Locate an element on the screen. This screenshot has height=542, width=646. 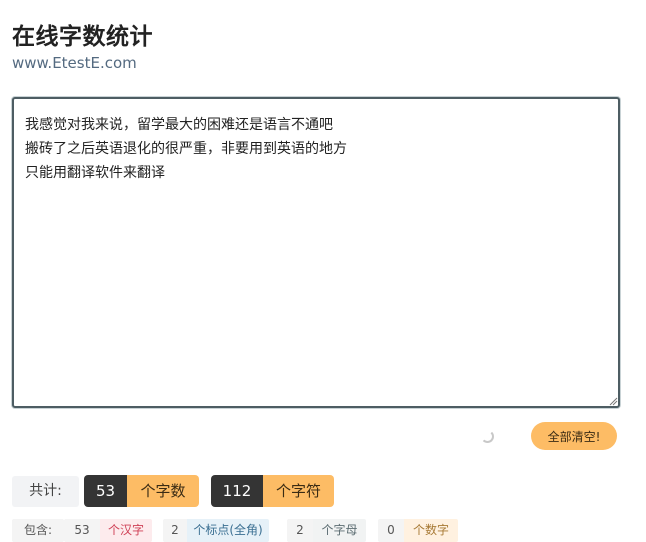
site-url: www.EtestE.com is located at coordinates (74, 63).